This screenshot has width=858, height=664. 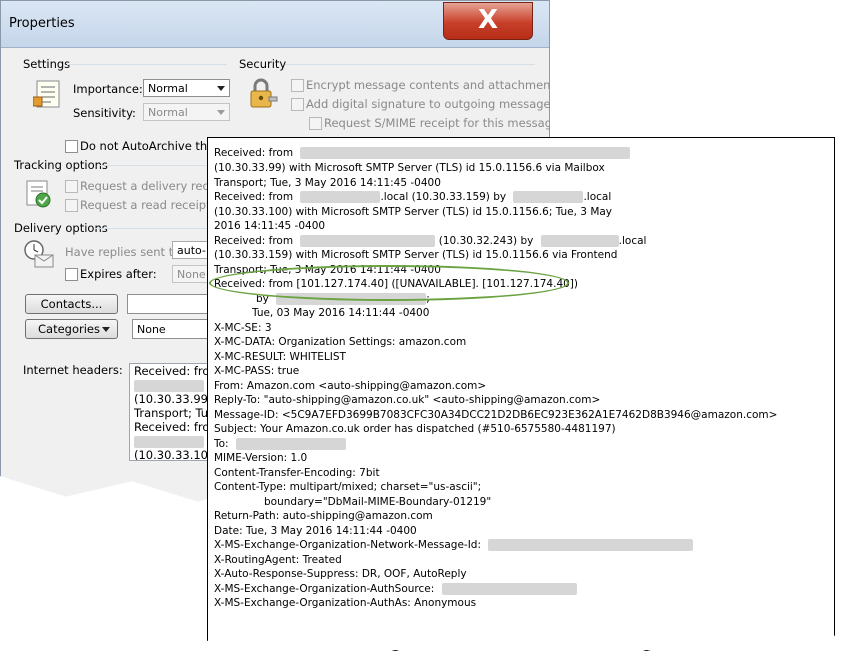 What do you see at coordinates (486, 241) in the screenshot?
I see `header-text: (10.30.32.243) by` at bounding box center [486, 241].